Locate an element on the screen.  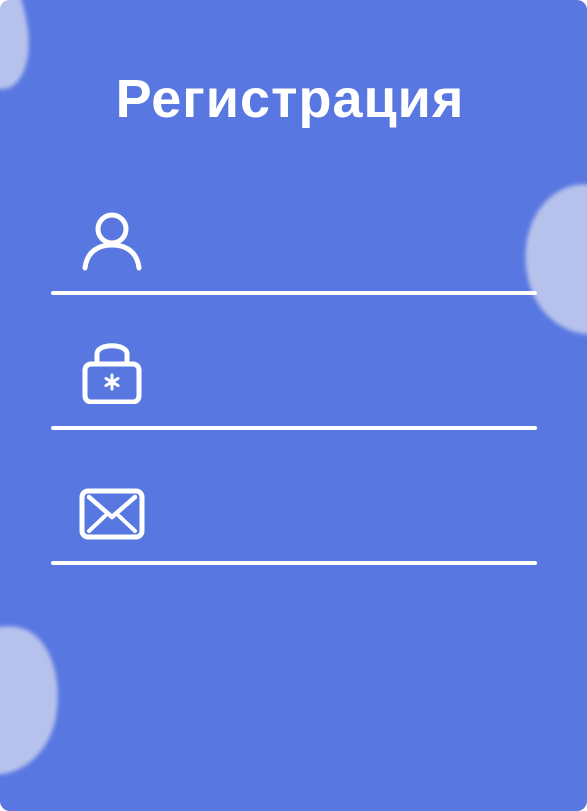
email-underline is located at coordinates (294, 563).